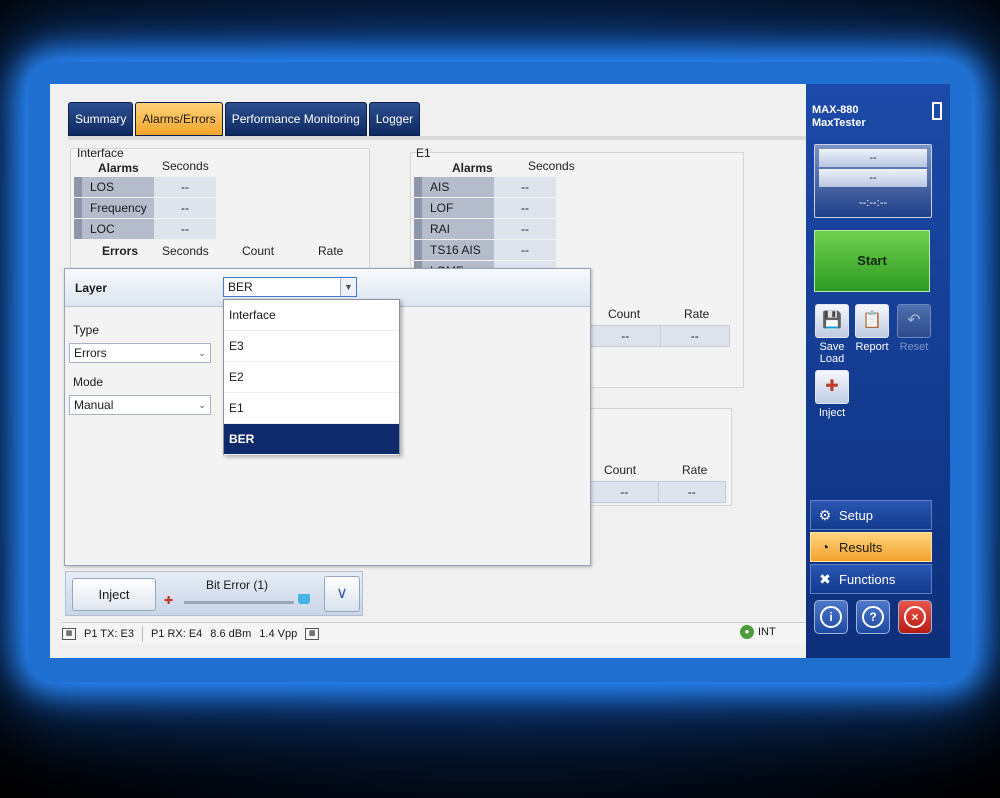 Image resolution: width=1000 pixels, height=798 pixels. I want to click on info-icon: i, so click(831, 617).